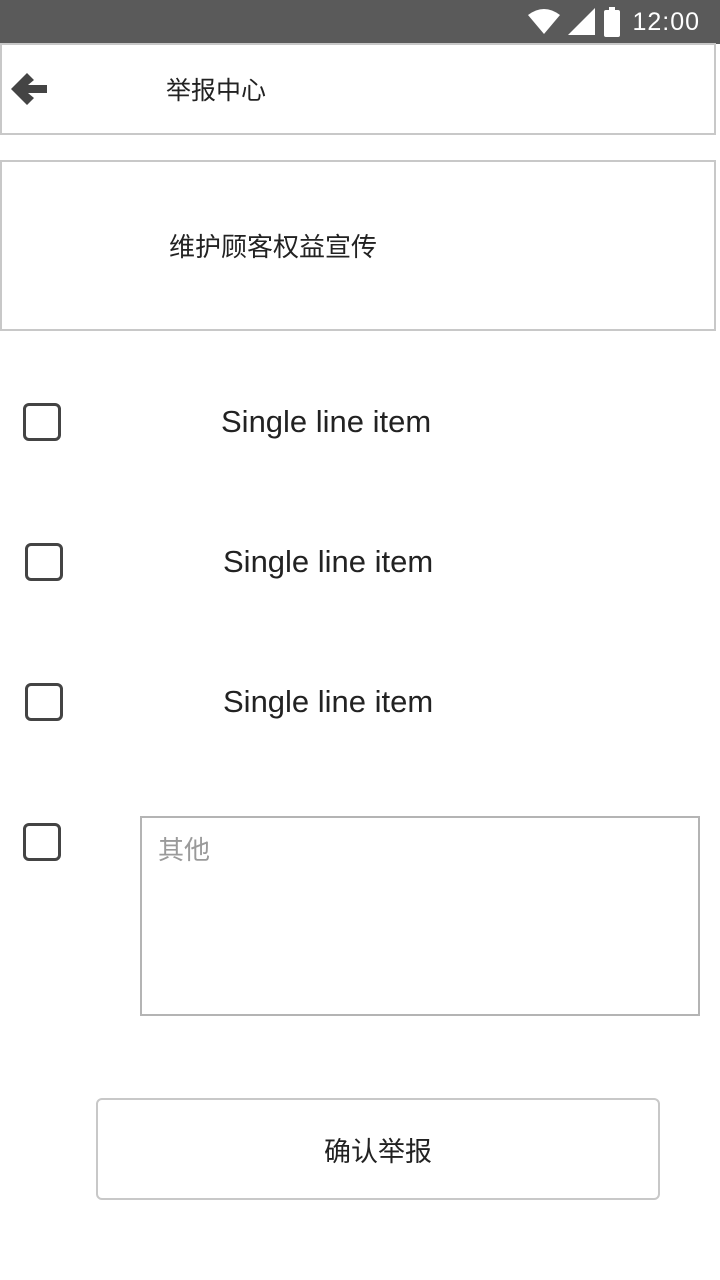 Image resolution: width=720 pixels, height=1280 pixels. I want to click on option-1-checkbox, so click(42, 422).